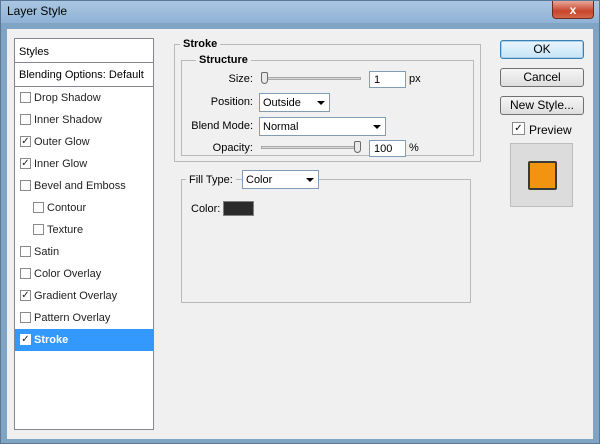  I want to click on style-item-label: Texture, so click(65, 230).